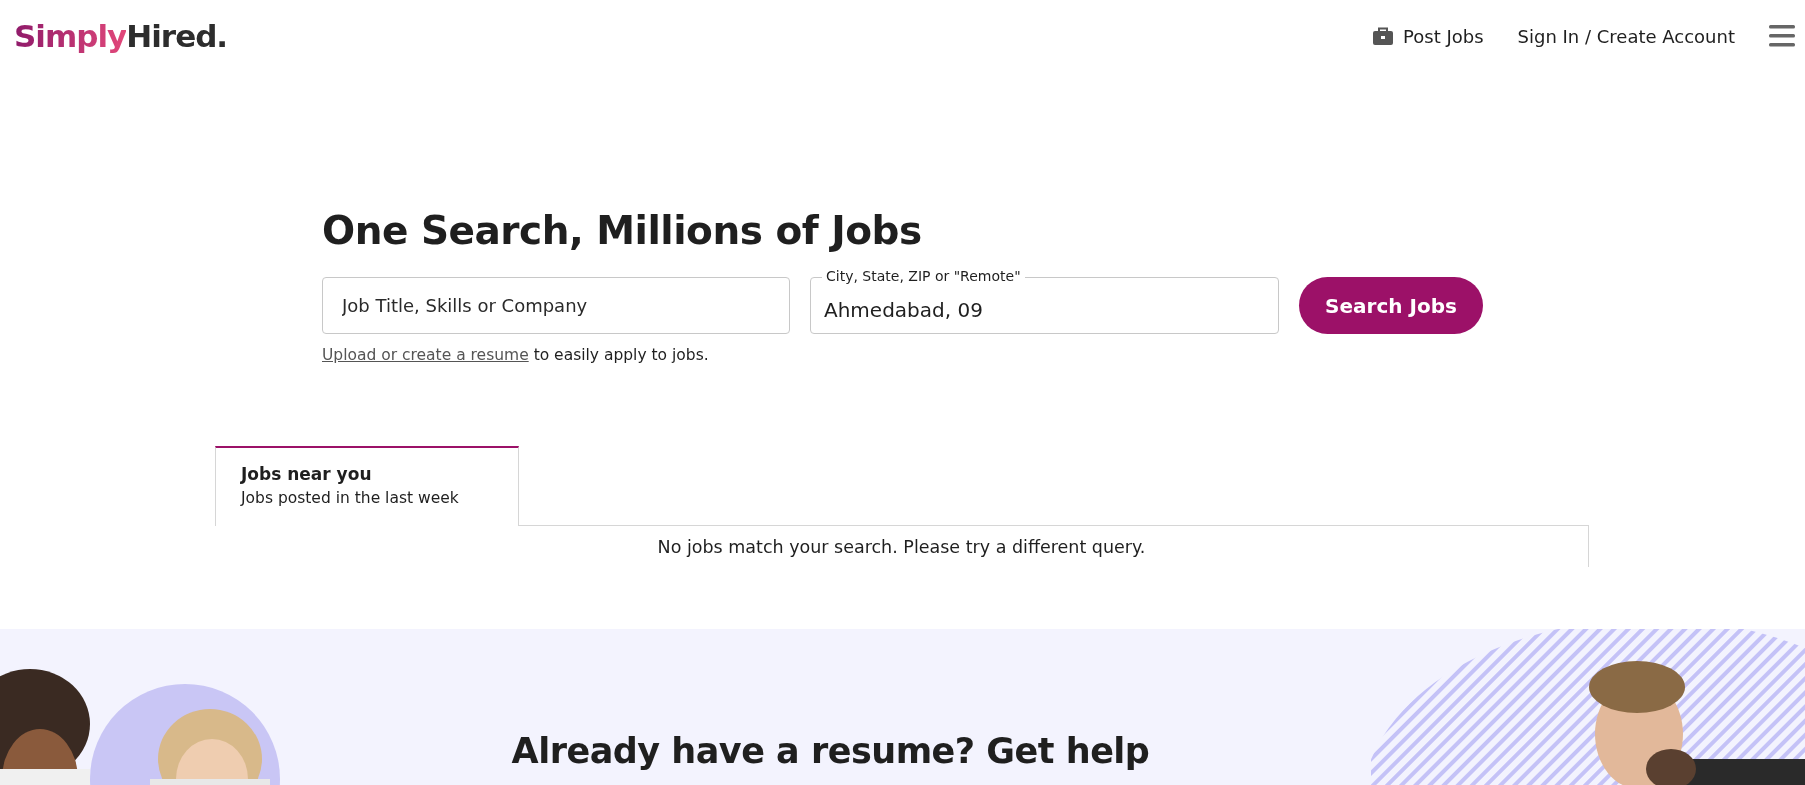 The height and width of the screenshot is (785, 1805). Describe the element at coordinates (1428, 36) in the screenshot. I see `post-jobs-link: Post Jobs` at that location.